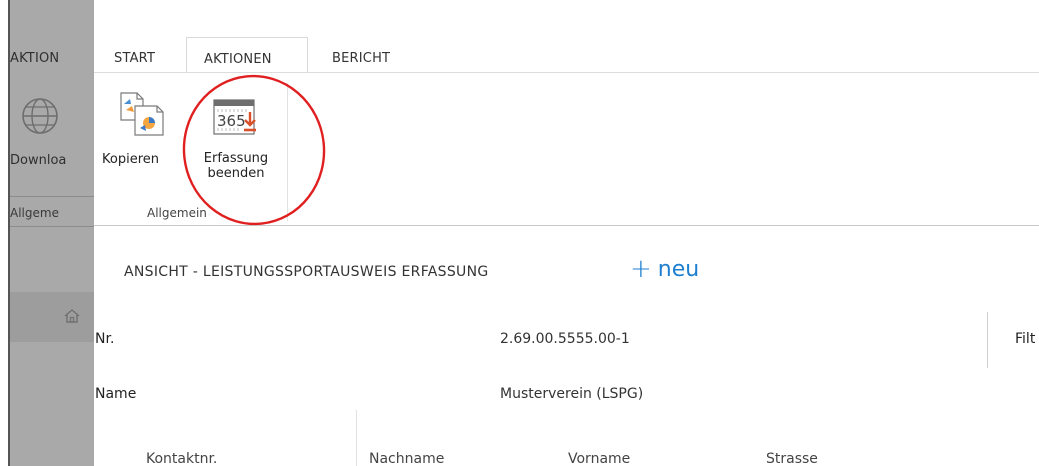  I want to click on column-header-vorname: Vorname, so click(599, 458).